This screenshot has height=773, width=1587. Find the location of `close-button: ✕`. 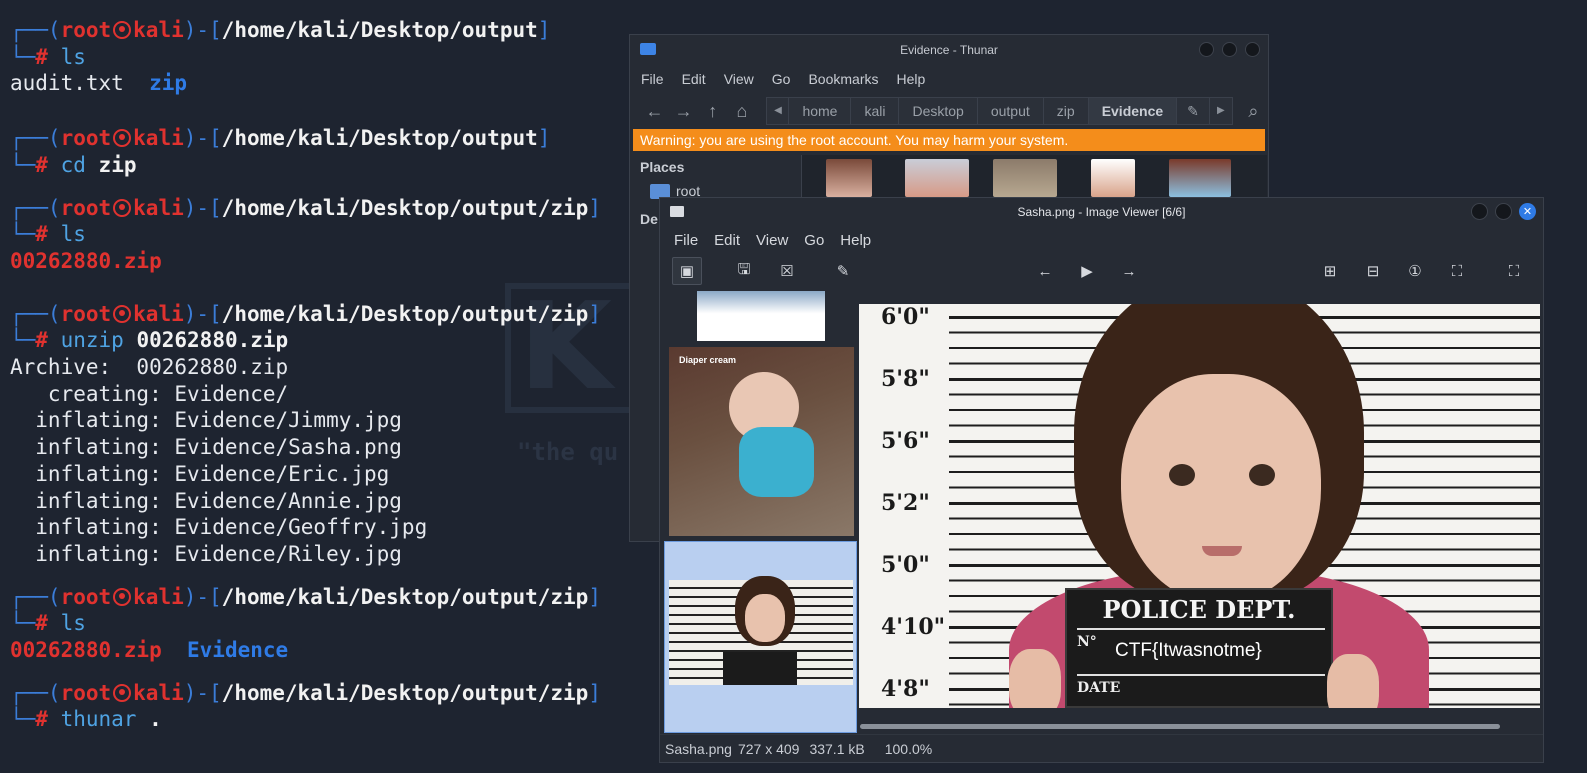

close-button: ✕ is located at coordinates (1527, 211).